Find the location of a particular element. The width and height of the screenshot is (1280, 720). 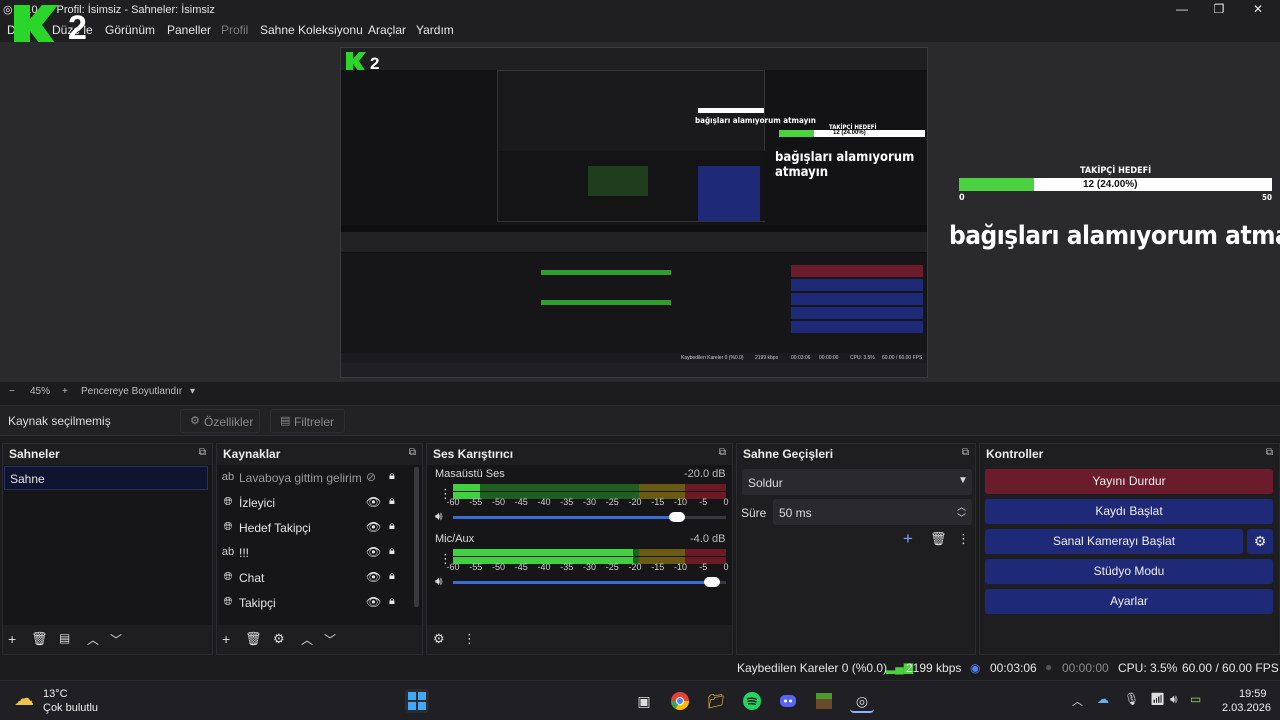

nested-status-rec-time: 00:00:00 is located at coordinates (829, 358).